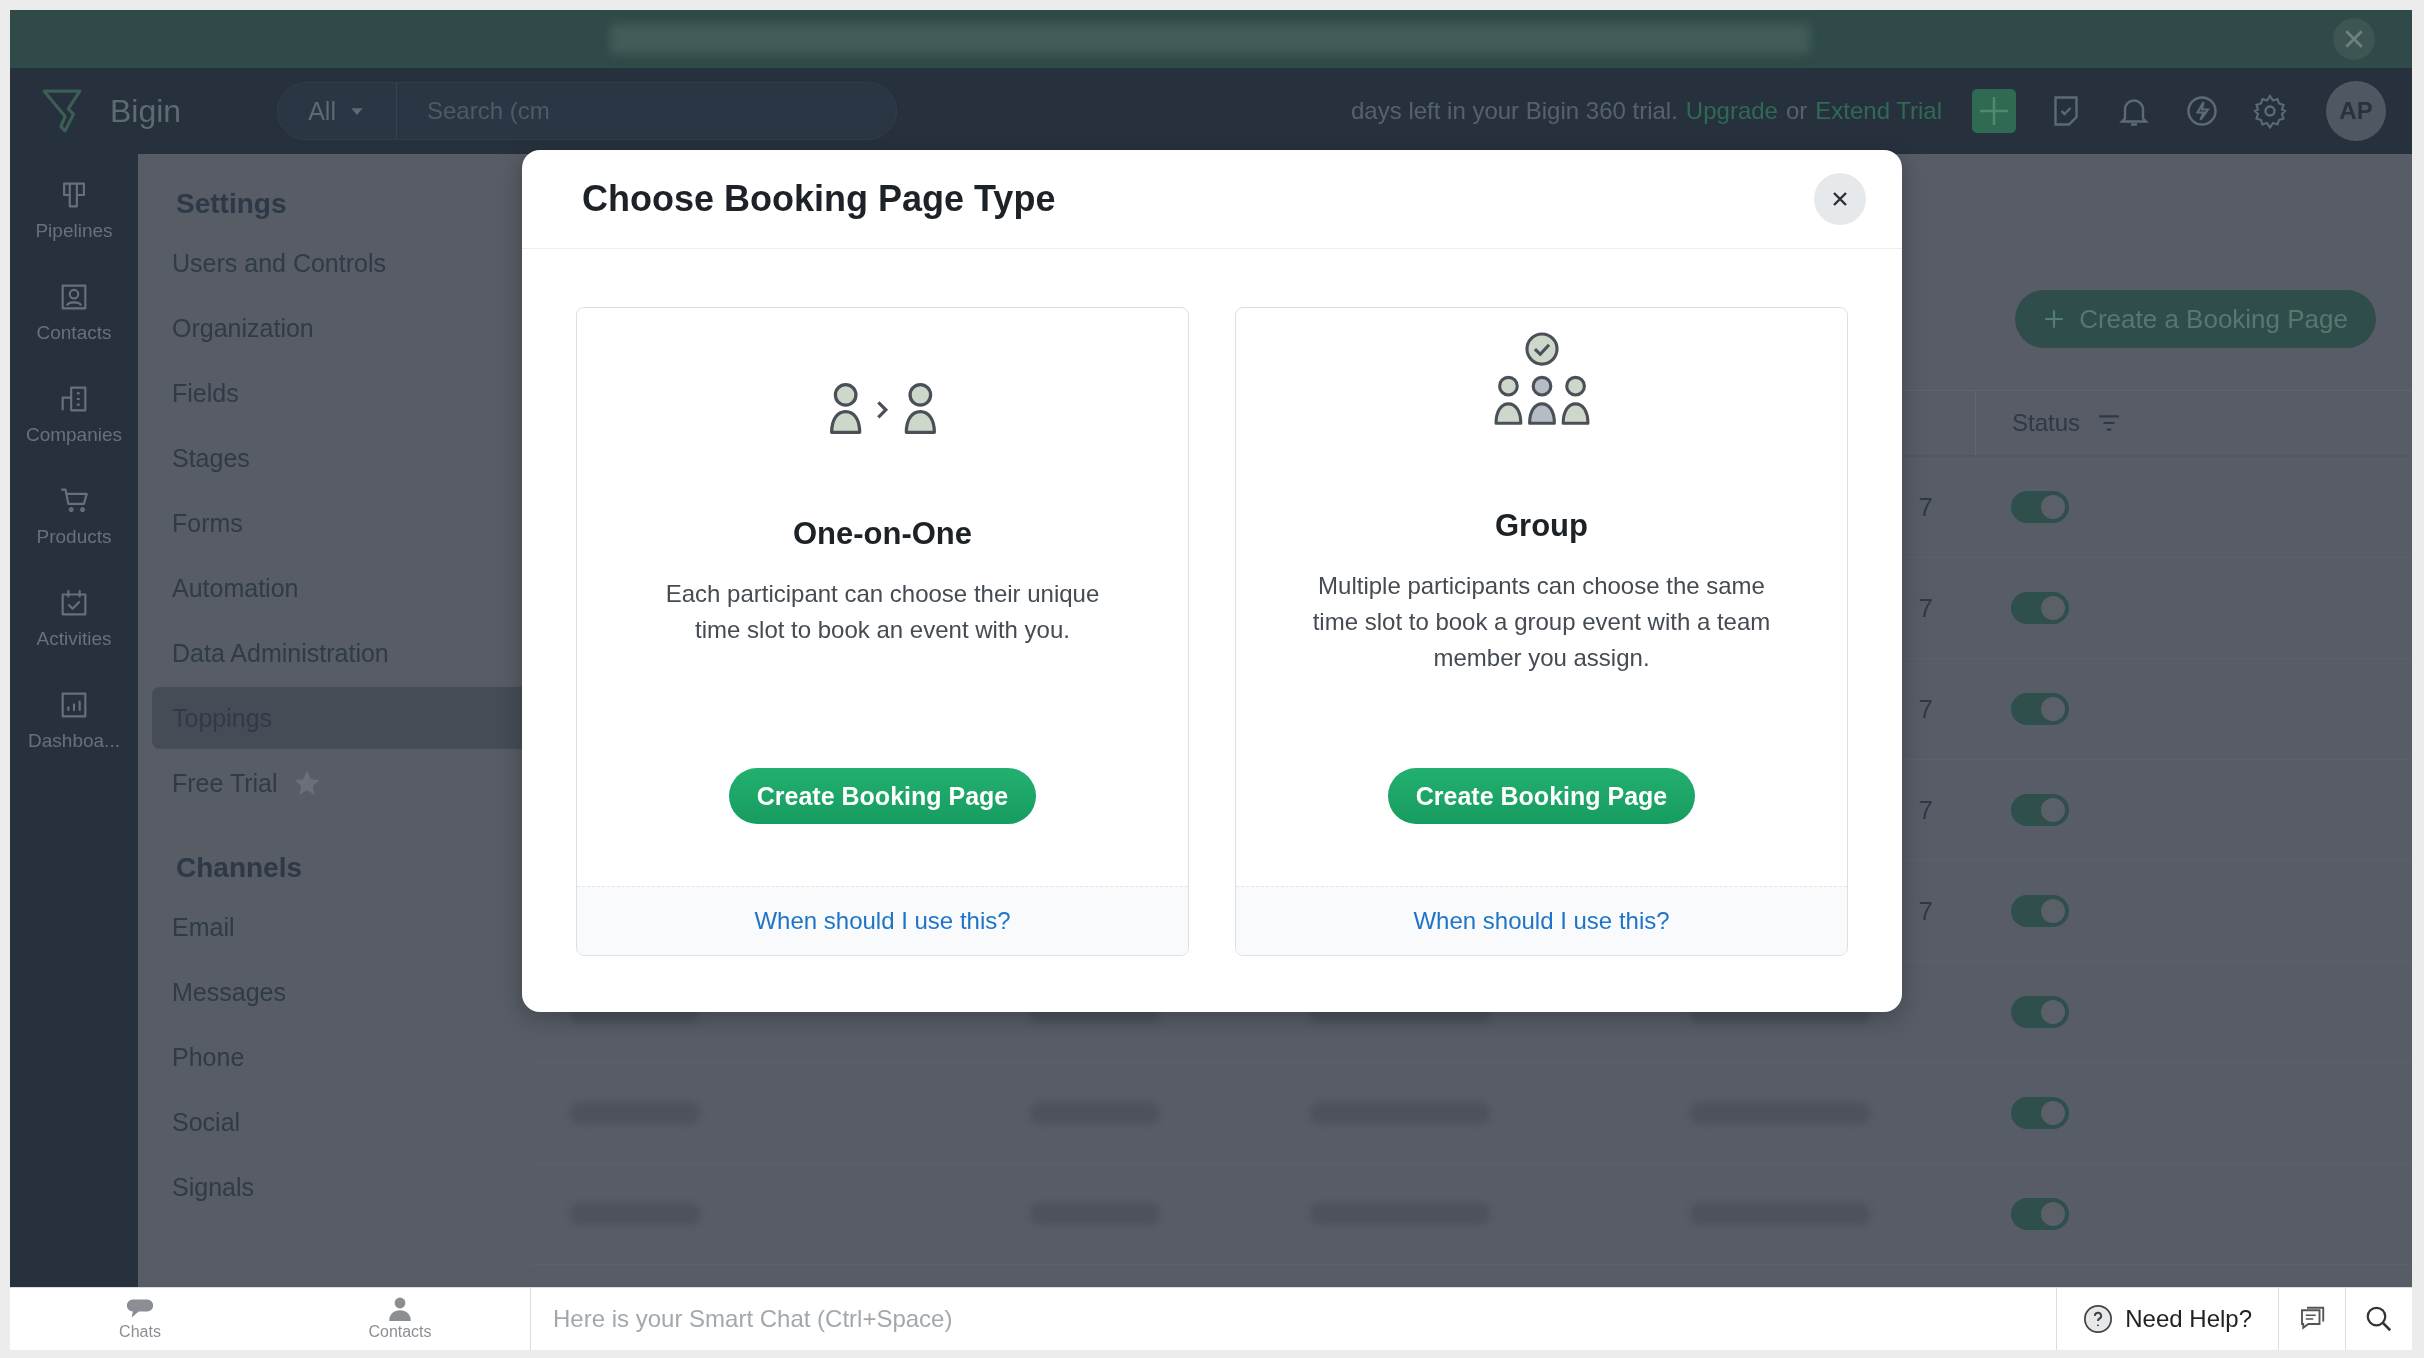 This screenshot has height=1358, width=2424. Describe the element at coordinates (74, 516) in the screenshot. I see `nav-item: Products` at that location.